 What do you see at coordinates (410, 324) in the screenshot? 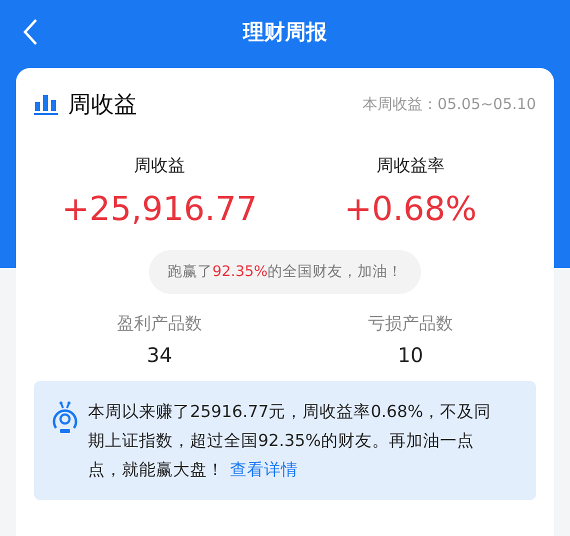
I see `count-label: 亏损产品数` at bounding box center [410, 324].